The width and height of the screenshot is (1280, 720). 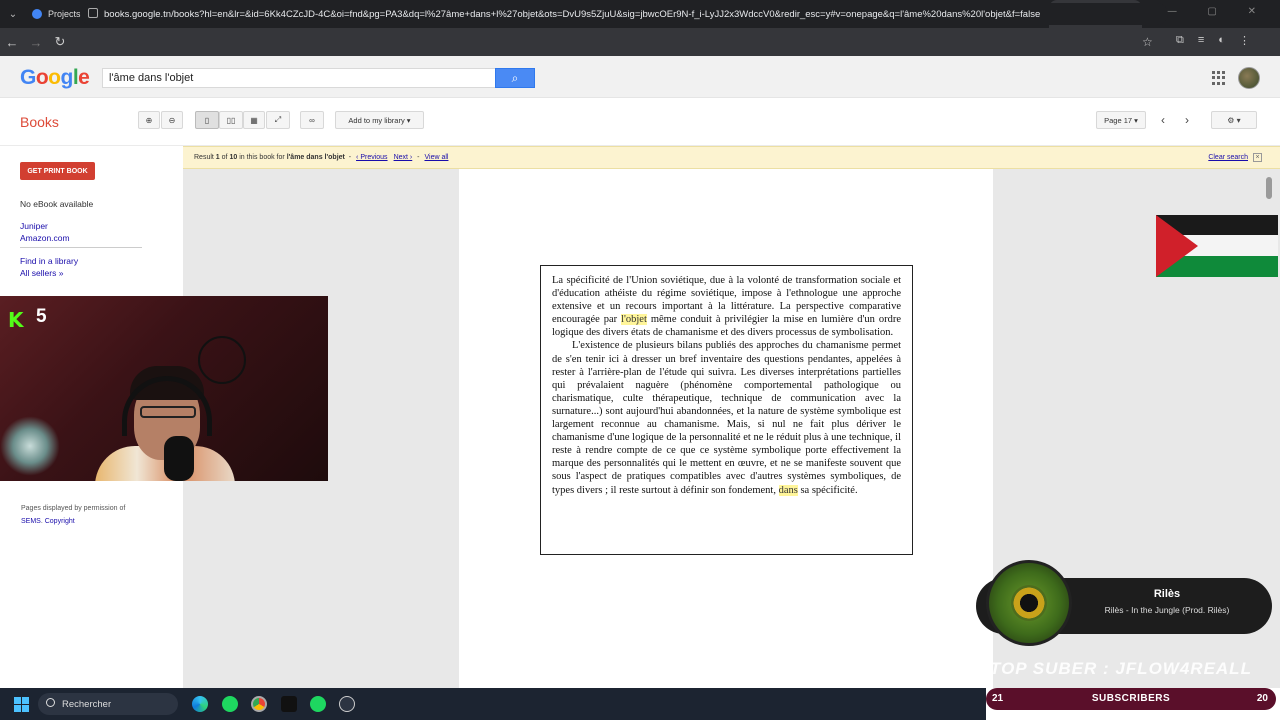 I want to click on get-print-book-button: GET PRINT BOOK, so click(x=57, y=171).